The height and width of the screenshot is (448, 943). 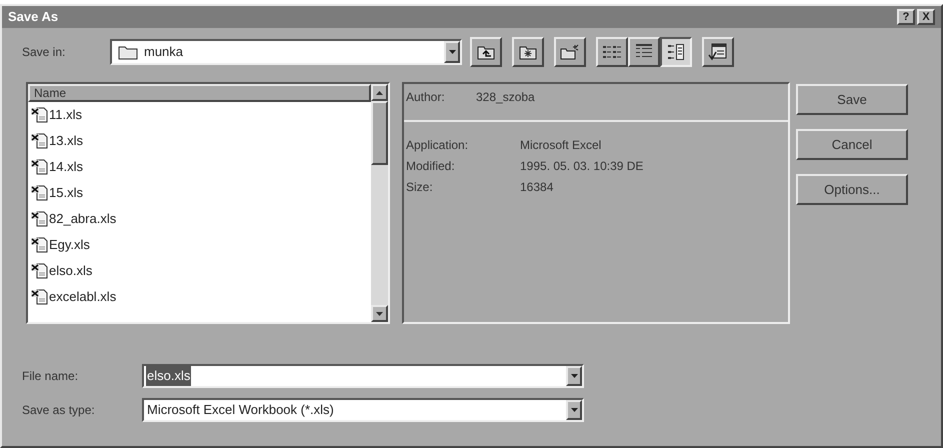 What do you see at coordinates (199, 93) in the screenshot?
I see `name-column-header: Name` at bounding box center [199, 93].